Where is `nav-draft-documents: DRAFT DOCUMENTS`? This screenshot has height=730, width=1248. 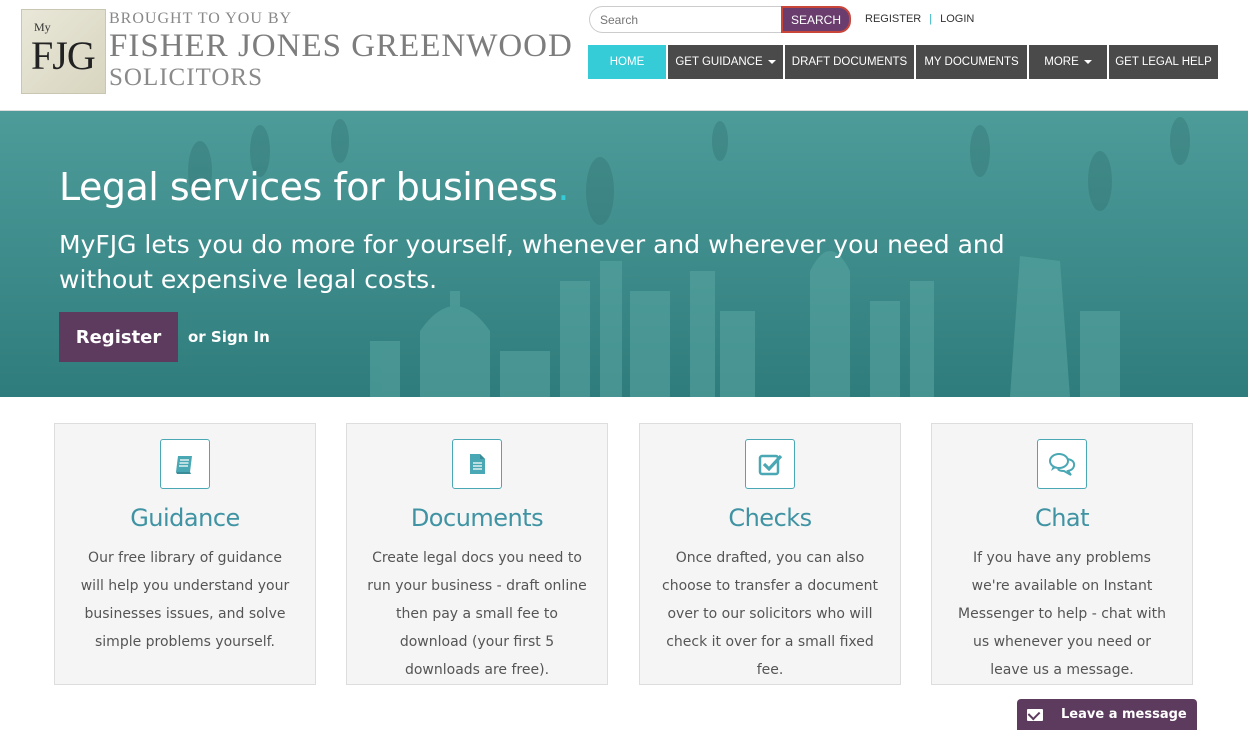 nav-draft-documents: DRAFT DOCUMENTS is located at coordinates (849, 62).